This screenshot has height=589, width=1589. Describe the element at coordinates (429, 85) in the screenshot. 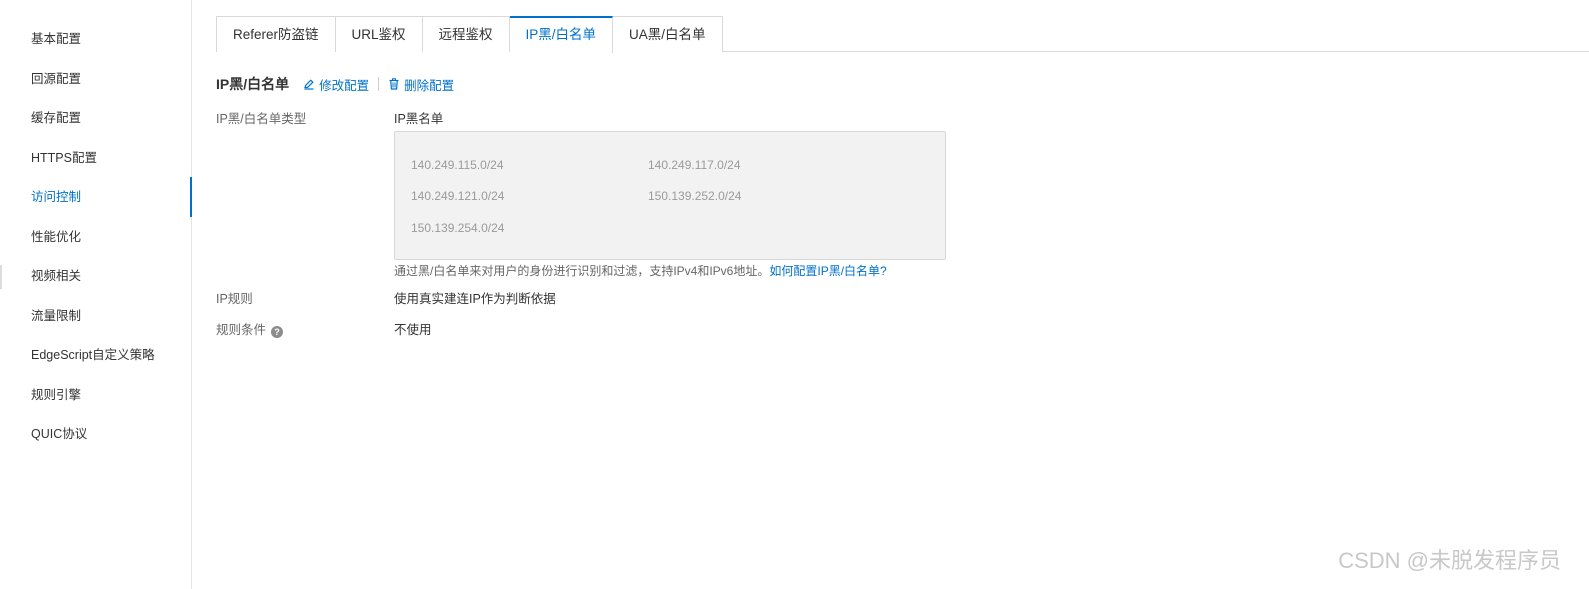

I see `delete-config-label: 删除配置` at that location.